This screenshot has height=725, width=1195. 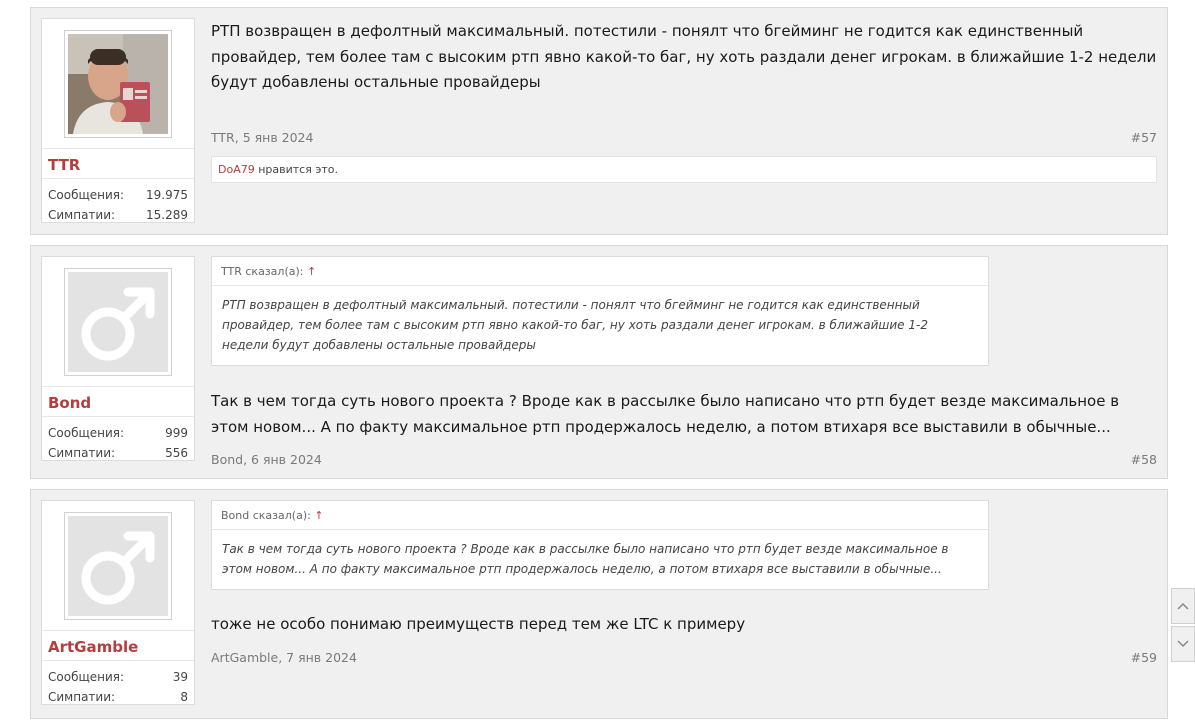 What do you see at coordinates (227, 459) in the screenshot?
I see `post-author-link: Bond` at bounding box center [227, 459].